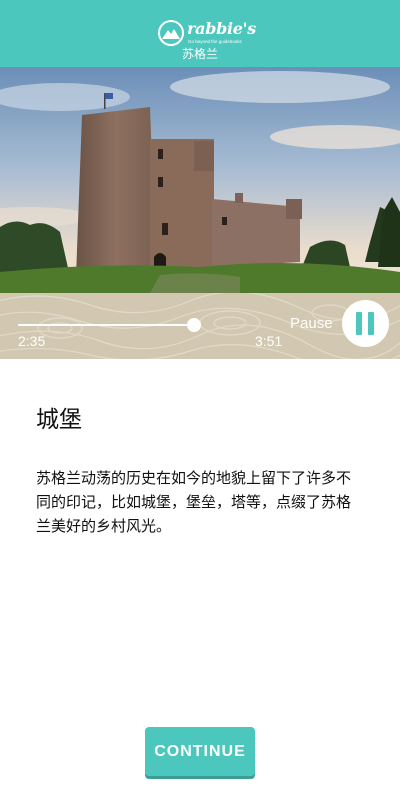 Image resolution: width=400 pixels, height=800 pixels. I want to click on brand-name: rabbie's, so click(221, 28).